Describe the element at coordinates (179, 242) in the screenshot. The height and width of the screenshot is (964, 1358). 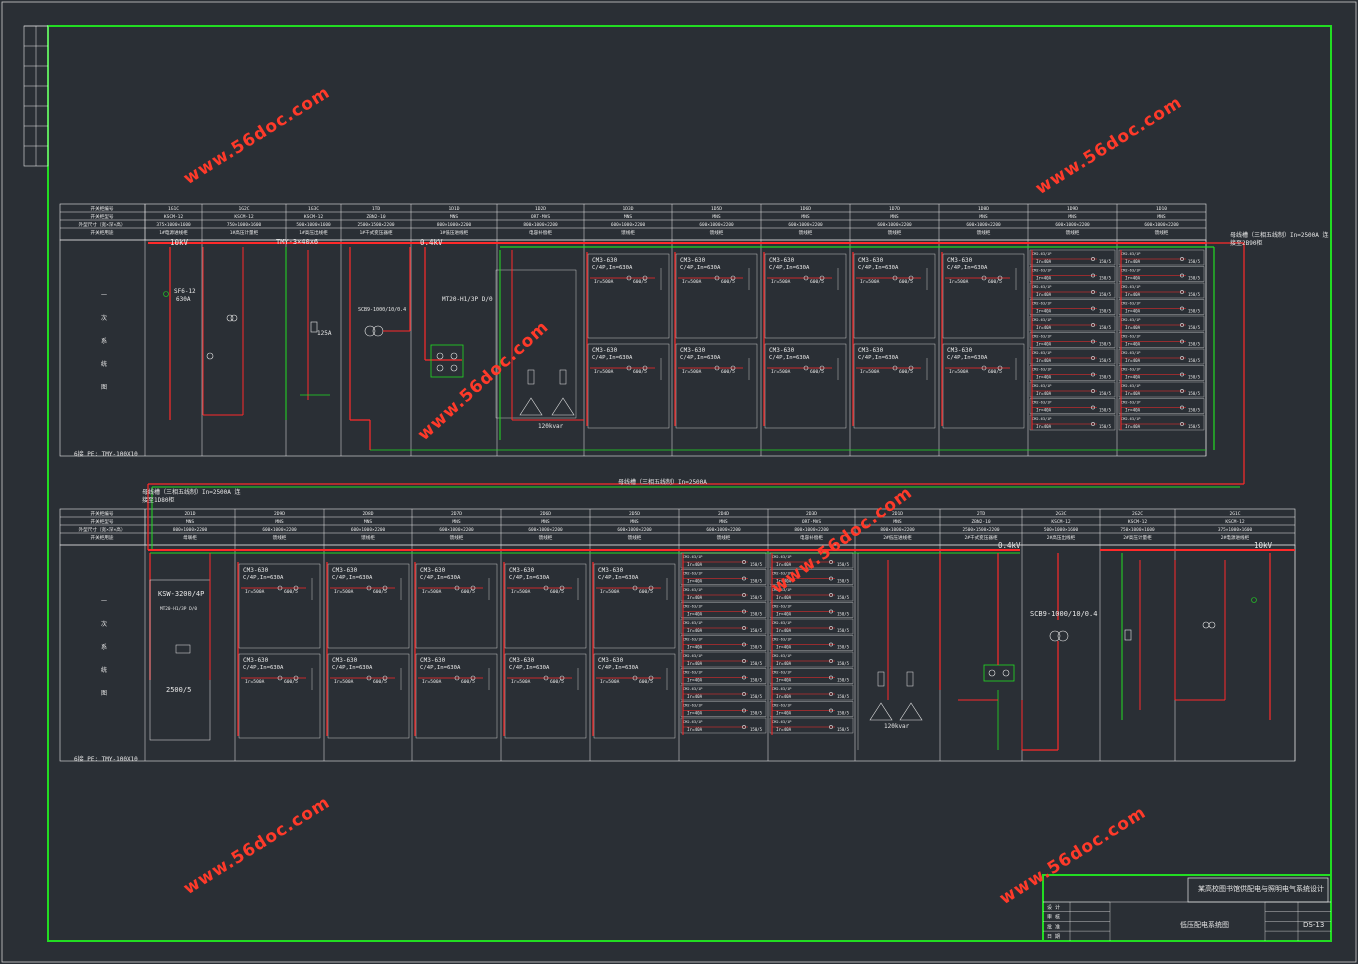
I see `upper-hv-voltage: 10kV` at that location.